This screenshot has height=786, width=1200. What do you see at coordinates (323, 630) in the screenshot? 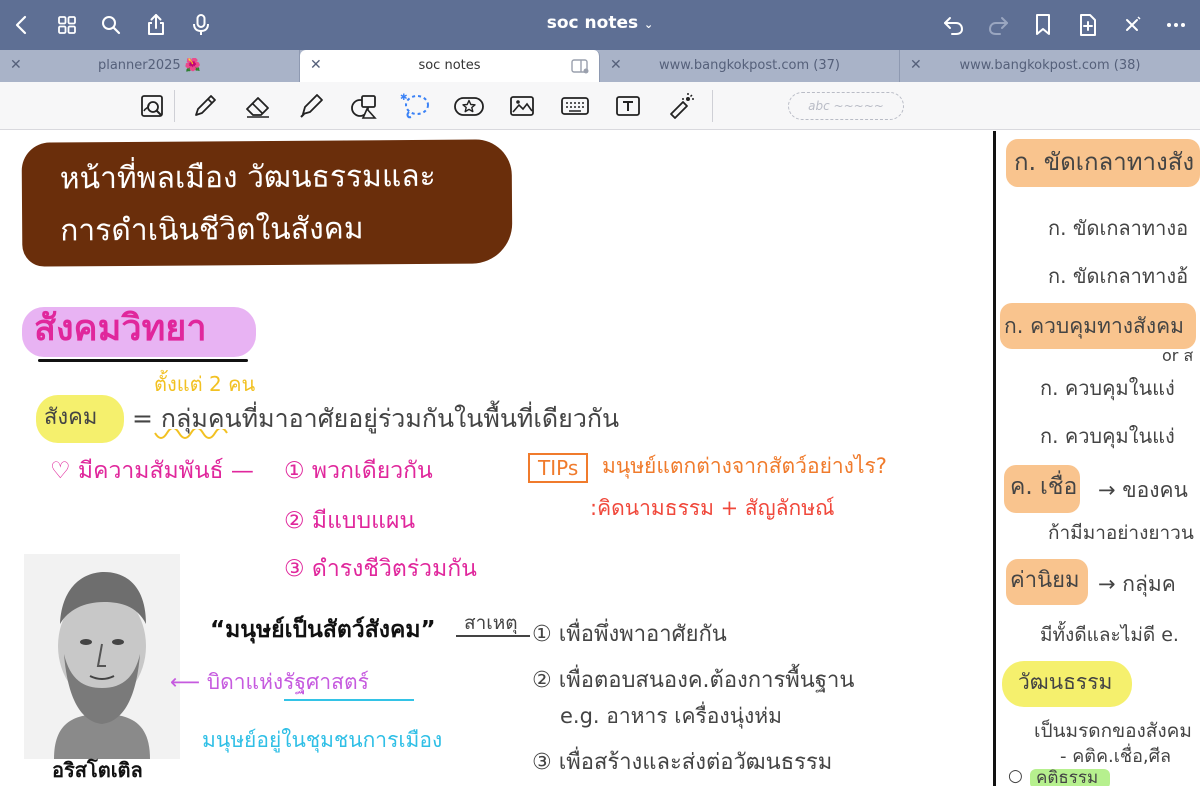
I see `quote-text: “มนุษย์เป็นสัตว์สังคม”` at bounding box center [323, 630].